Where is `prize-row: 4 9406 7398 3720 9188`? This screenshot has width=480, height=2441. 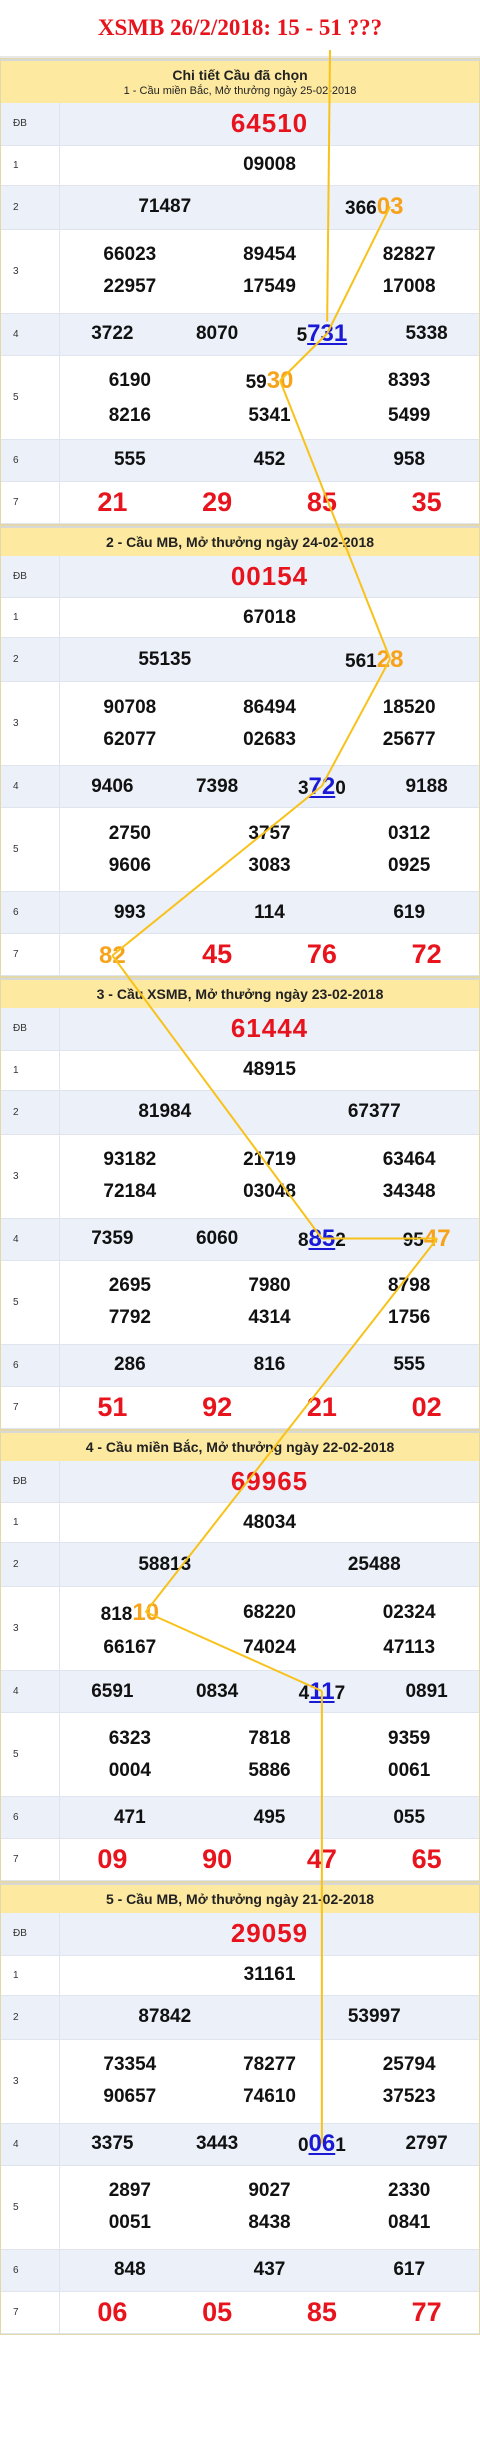 prize-row: 4 9406 7398 3720 9188 is located at coordinates (240, 786).